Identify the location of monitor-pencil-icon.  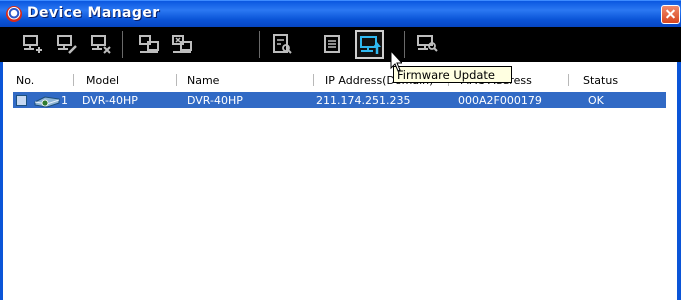
(67, 44).